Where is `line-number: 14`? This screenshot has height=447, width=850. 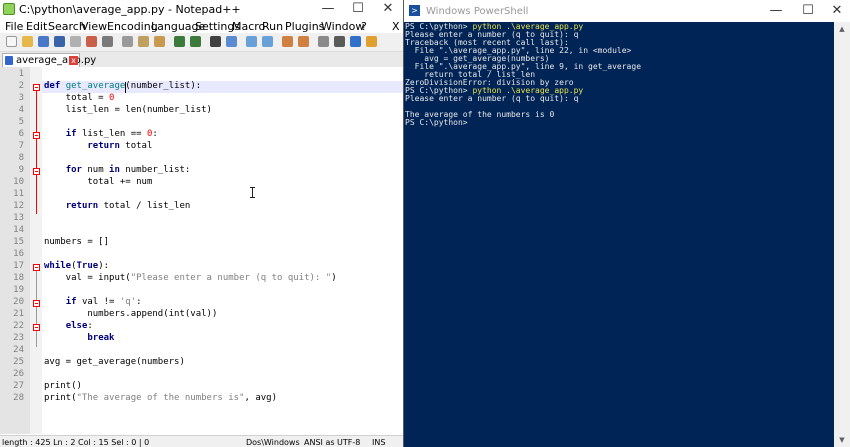
line-number: 14 is located at coordinates (18, 230).